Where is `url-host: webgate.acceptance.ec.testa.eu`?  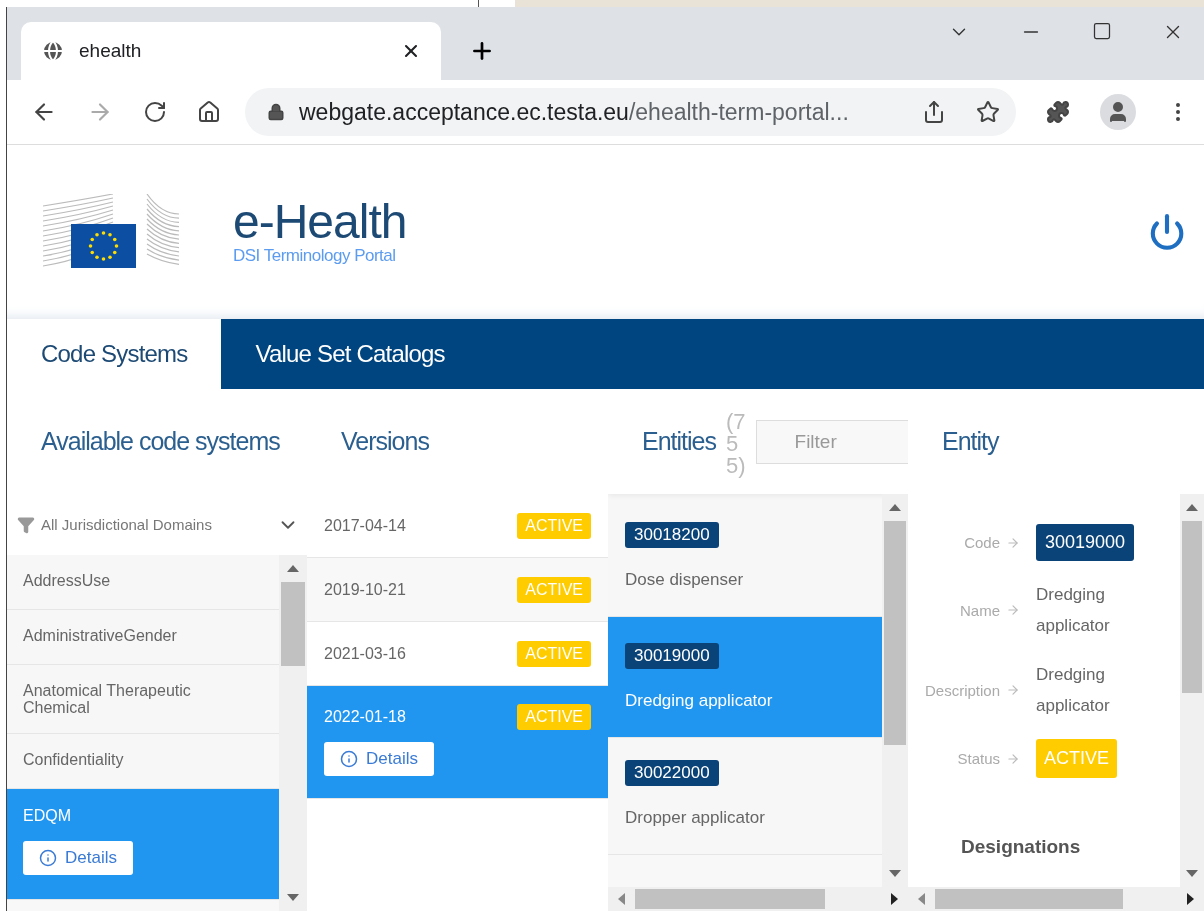
url-host: webgate.acceptance.ec.testa.eu is located at coordinates (464, 112).